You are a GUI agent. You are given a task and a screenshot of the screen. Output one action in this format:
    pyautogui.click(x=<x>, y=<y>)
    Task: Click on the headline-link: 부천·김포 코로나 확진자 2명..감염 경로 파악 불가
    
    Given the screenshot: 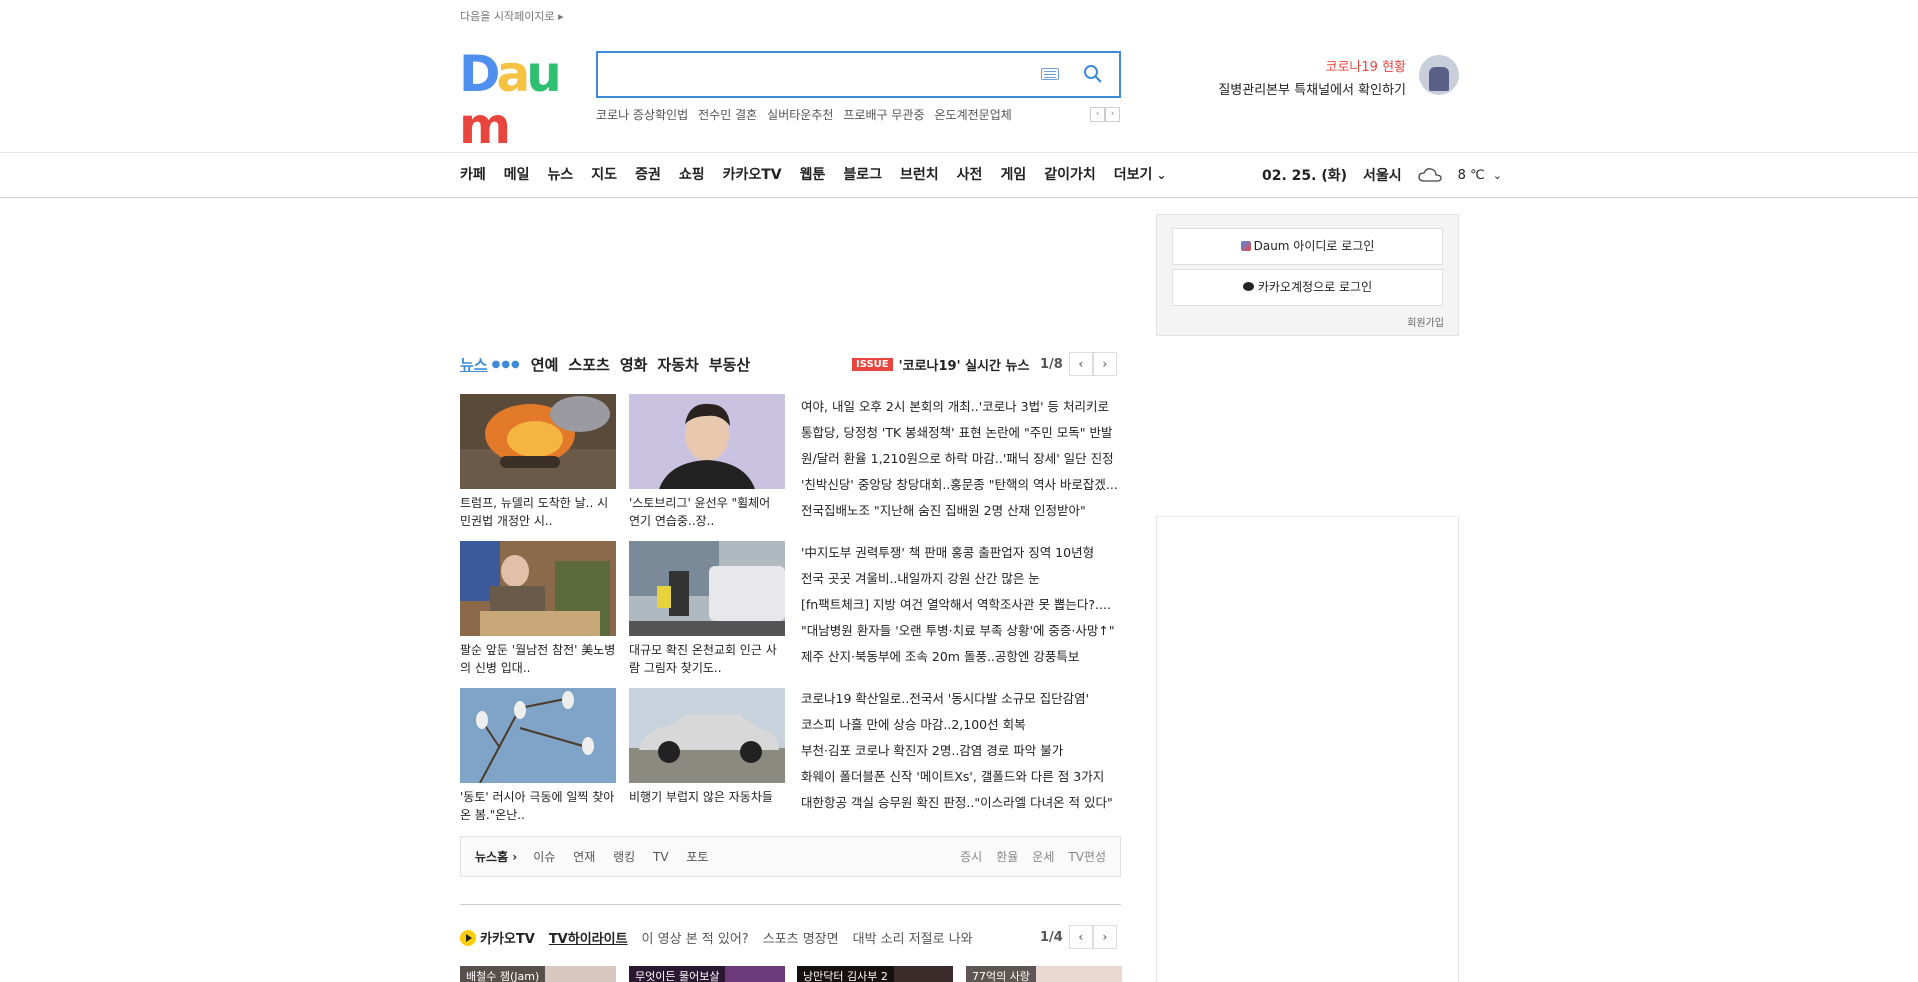 What is the action you would take?
    pyautogui.click(x=961, y=751)
    